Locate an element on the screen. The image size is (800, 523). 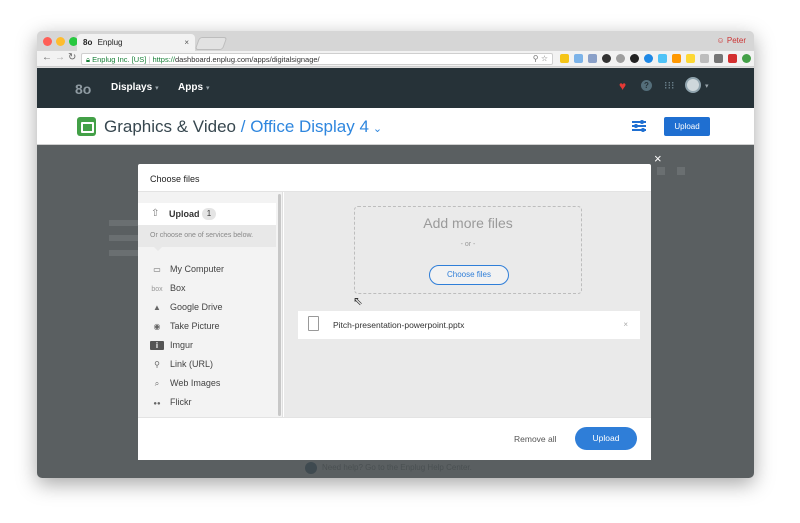
service-label: Web Images is located at coordinates (195, 383).